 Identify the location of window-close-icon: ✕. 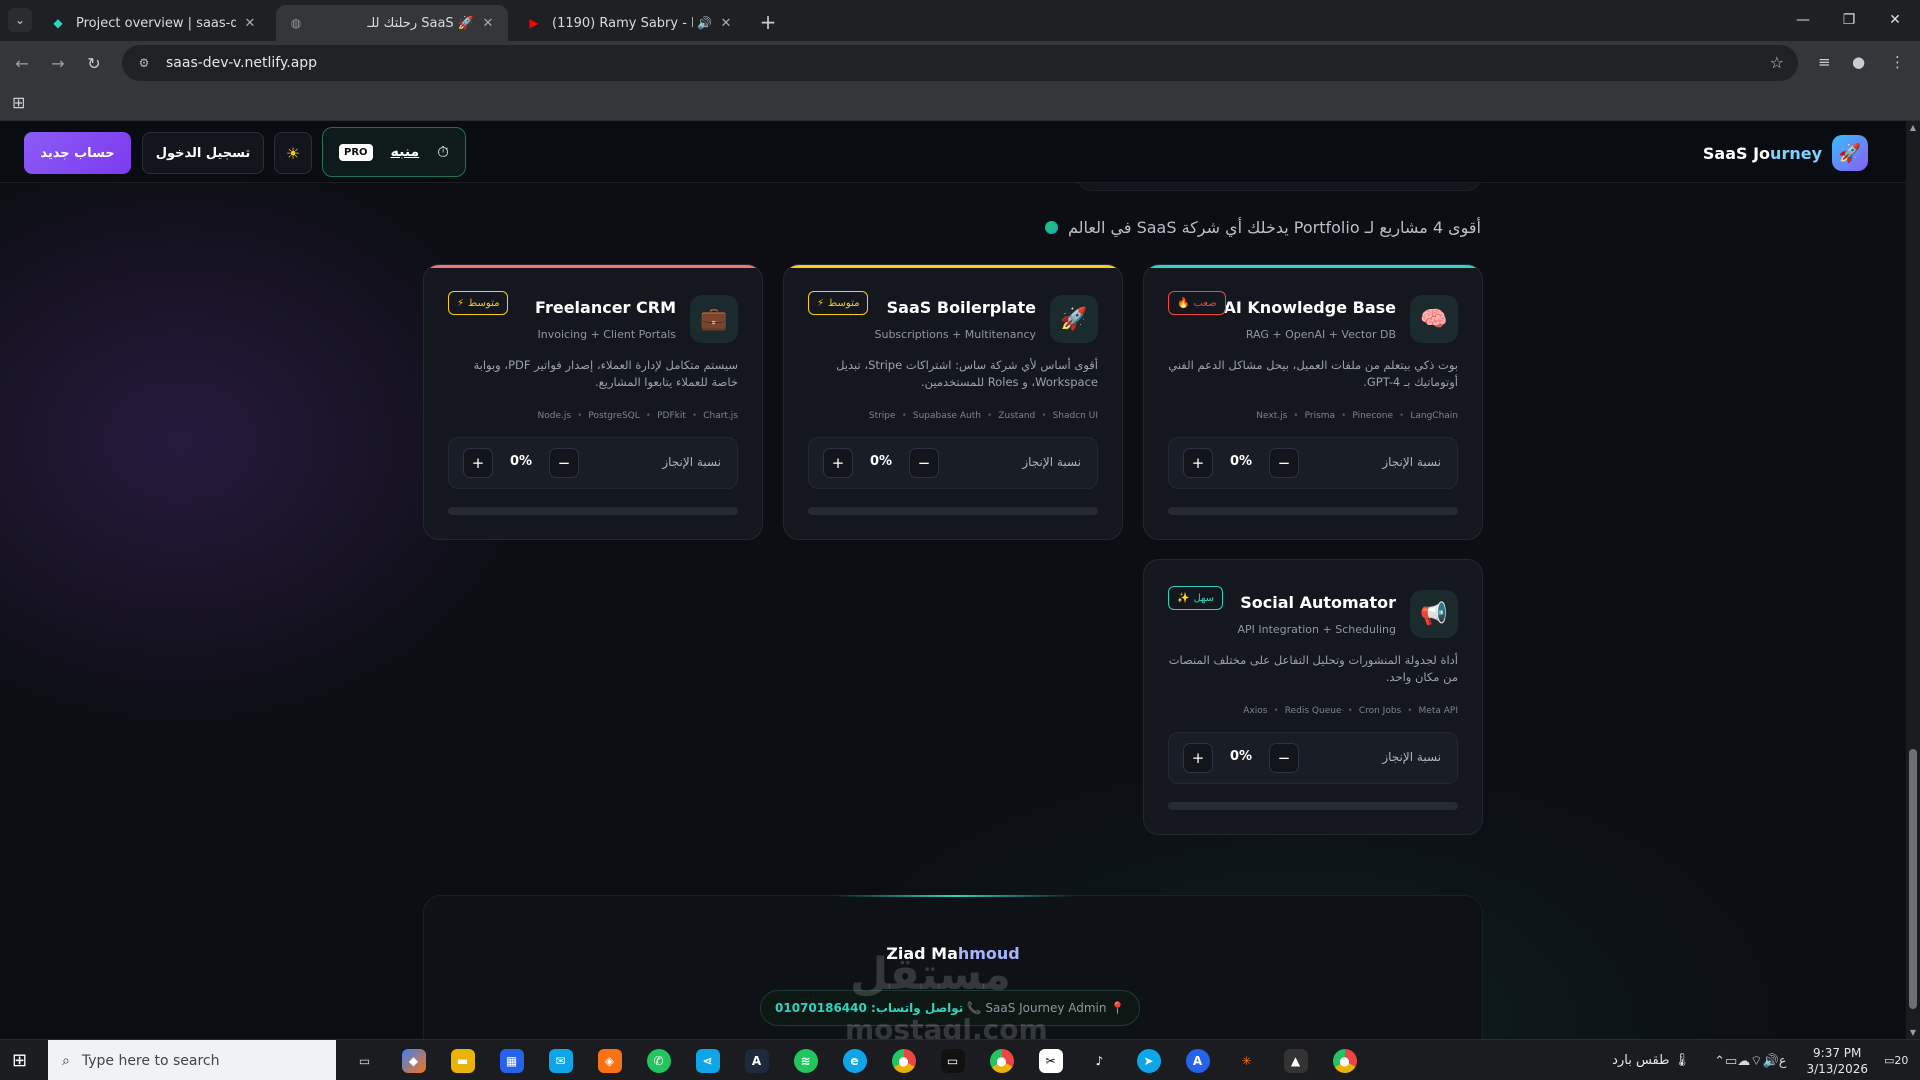
(1895, 20).